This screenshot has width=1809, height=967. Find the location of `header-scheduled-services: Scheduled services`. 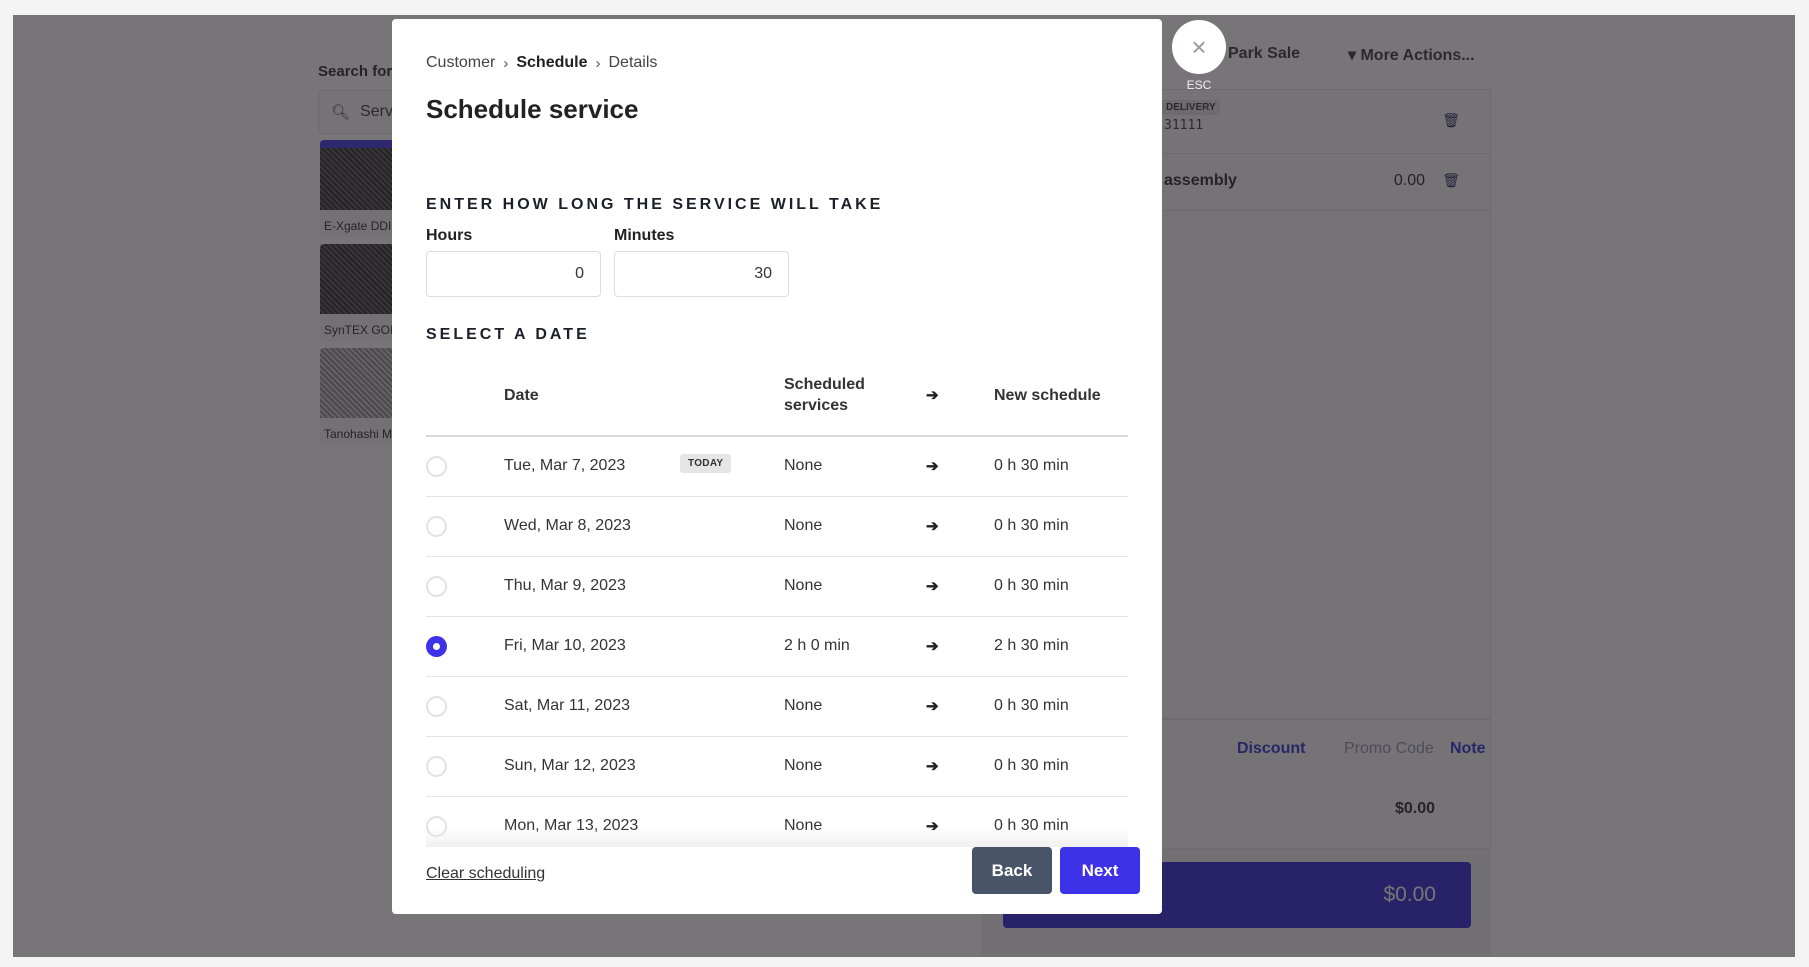

header-scheduled-services: Scheduled services is located at coordinates (824, 395).